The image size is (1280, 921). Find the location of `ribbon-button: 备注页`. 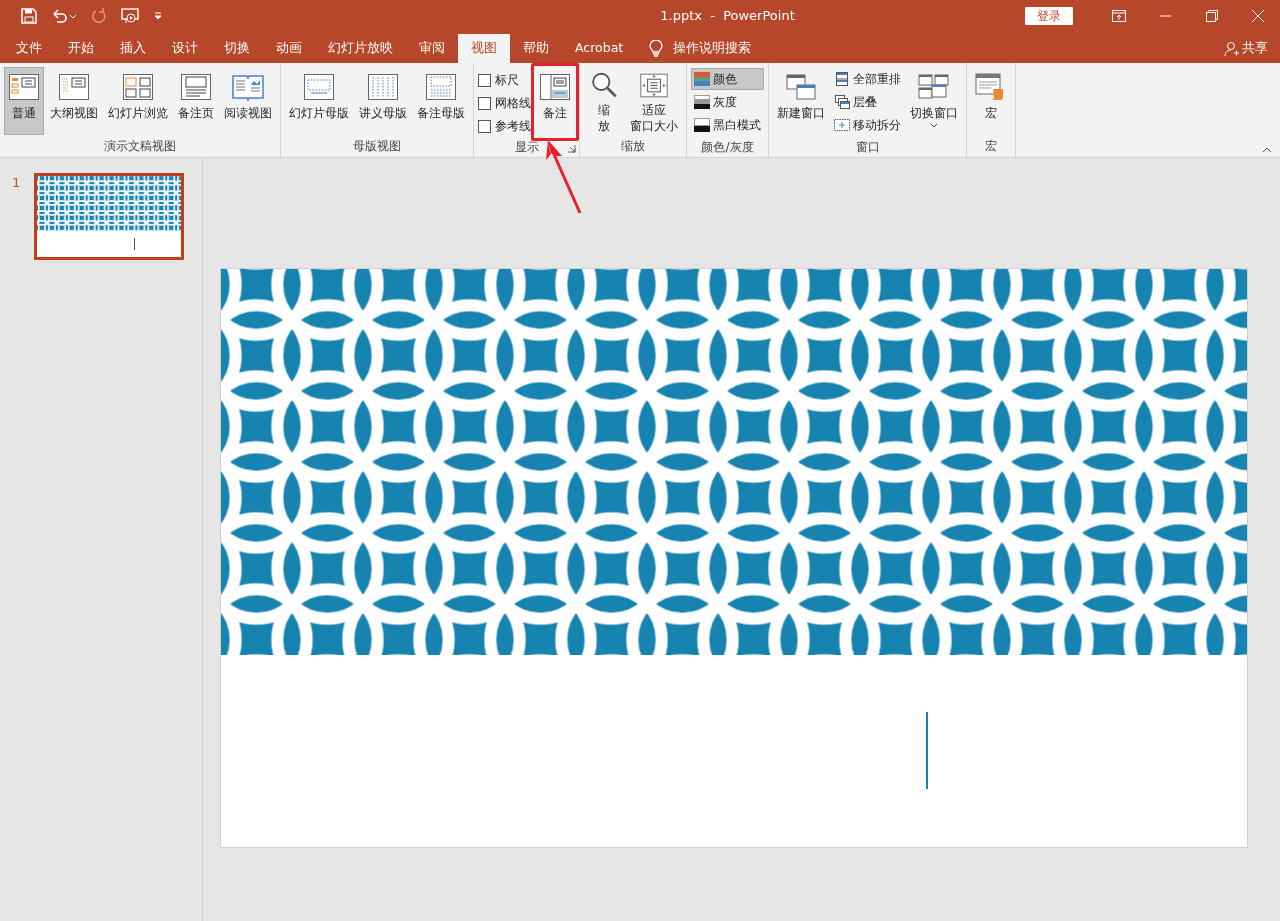

ribbon-button: 备注页 is located at coordinates (196, 101).